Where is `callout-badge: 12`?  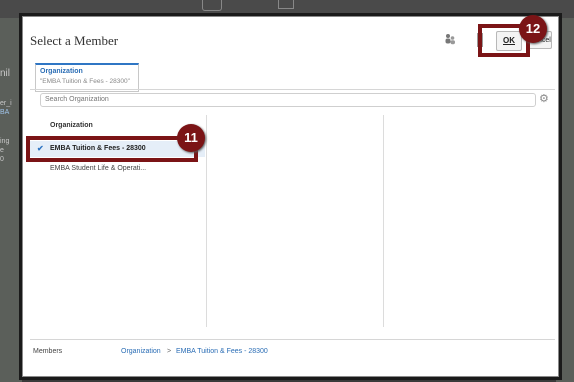
callout-badge: 12 is located at coordinates (533, 29).